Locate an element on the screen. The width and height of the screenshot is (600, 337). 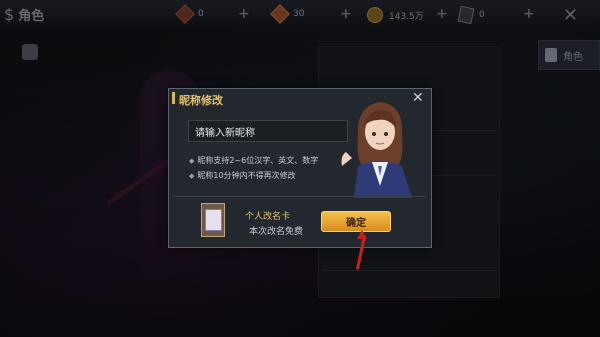
rule-item: ◆ 昵称10分钟内不得再次修改 is located at coordinates (242, 175).